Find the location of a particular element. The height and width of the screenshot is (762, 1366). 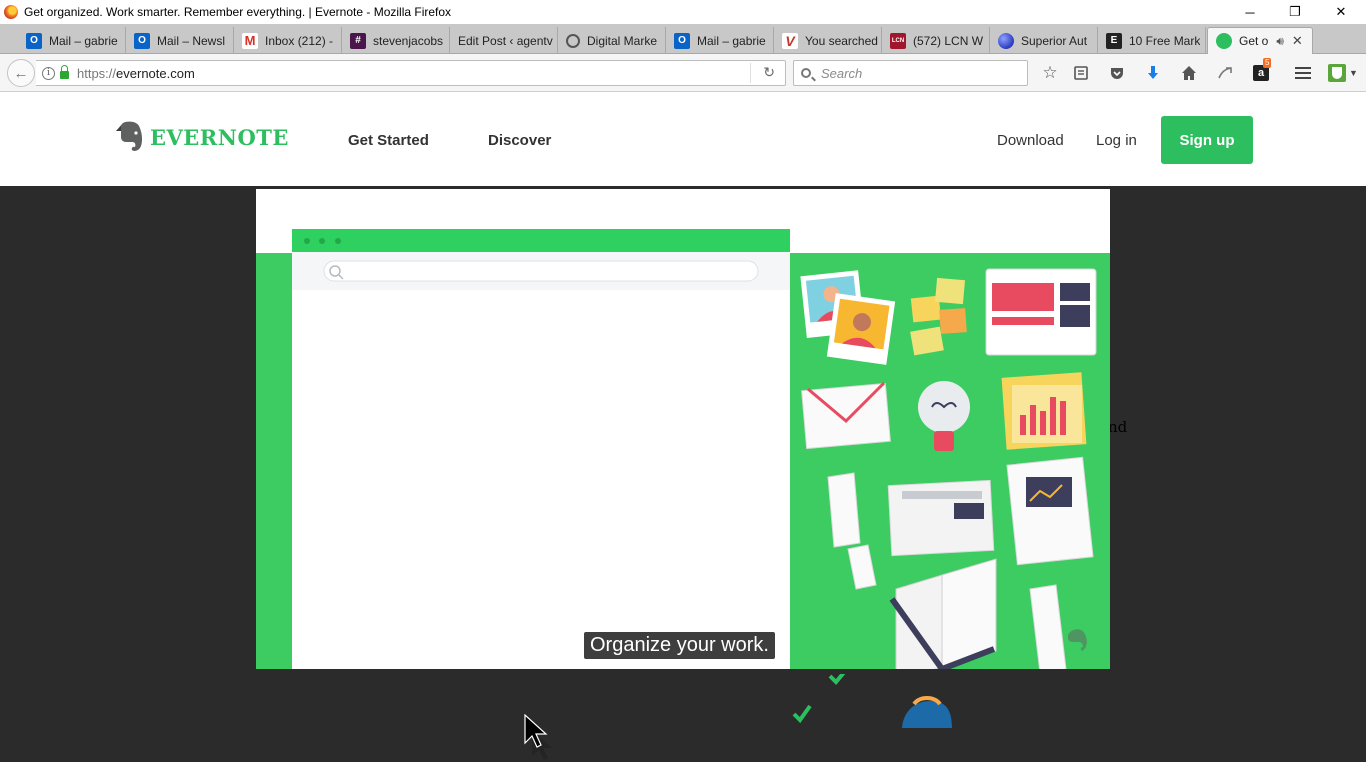

url-text: https://evernote.com is located at coordinates (136, 73).